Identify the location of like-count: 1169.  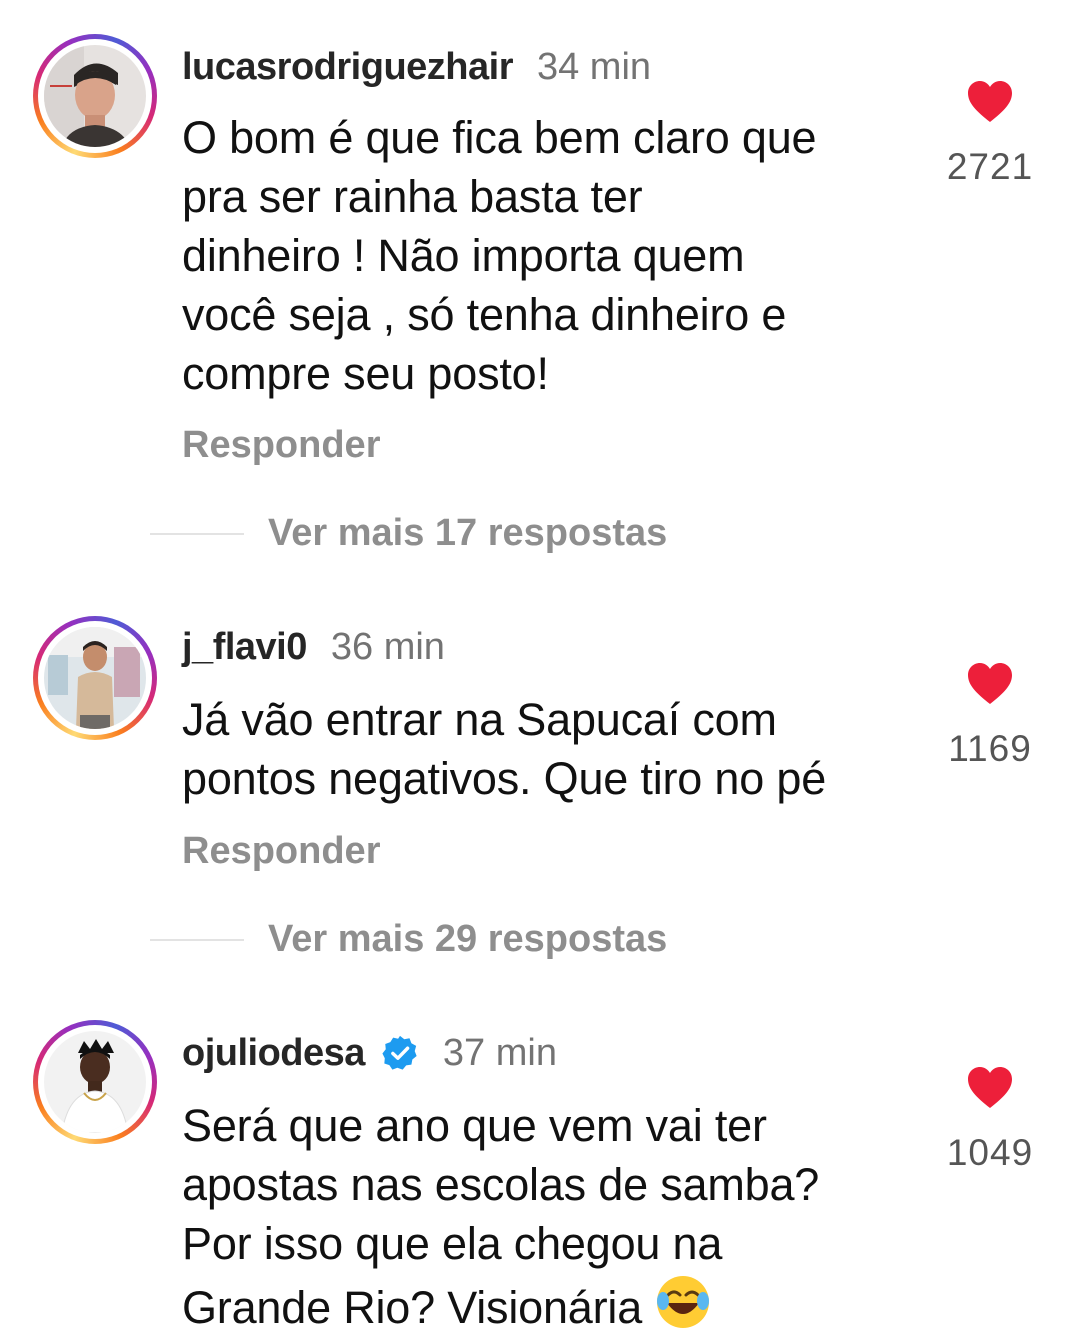
(990, 748).